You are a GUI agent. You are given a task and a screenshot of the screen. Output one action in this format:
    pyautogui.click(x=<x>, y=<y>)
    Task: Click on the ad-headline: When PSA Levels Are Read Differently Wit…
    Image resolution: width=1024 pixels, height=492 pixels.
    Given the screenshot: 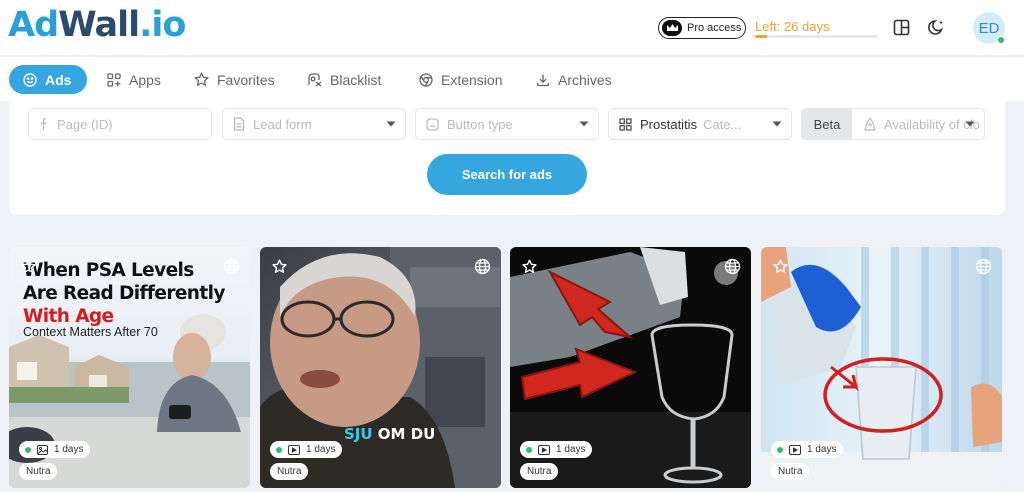 What is the action you would take?
    pyautogui.click(x=124, y=293)
    